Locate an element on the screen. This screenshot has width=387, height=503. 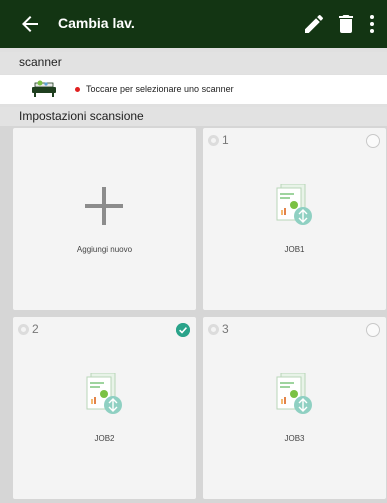
scanner-icon is located at coordinates (44, 88).